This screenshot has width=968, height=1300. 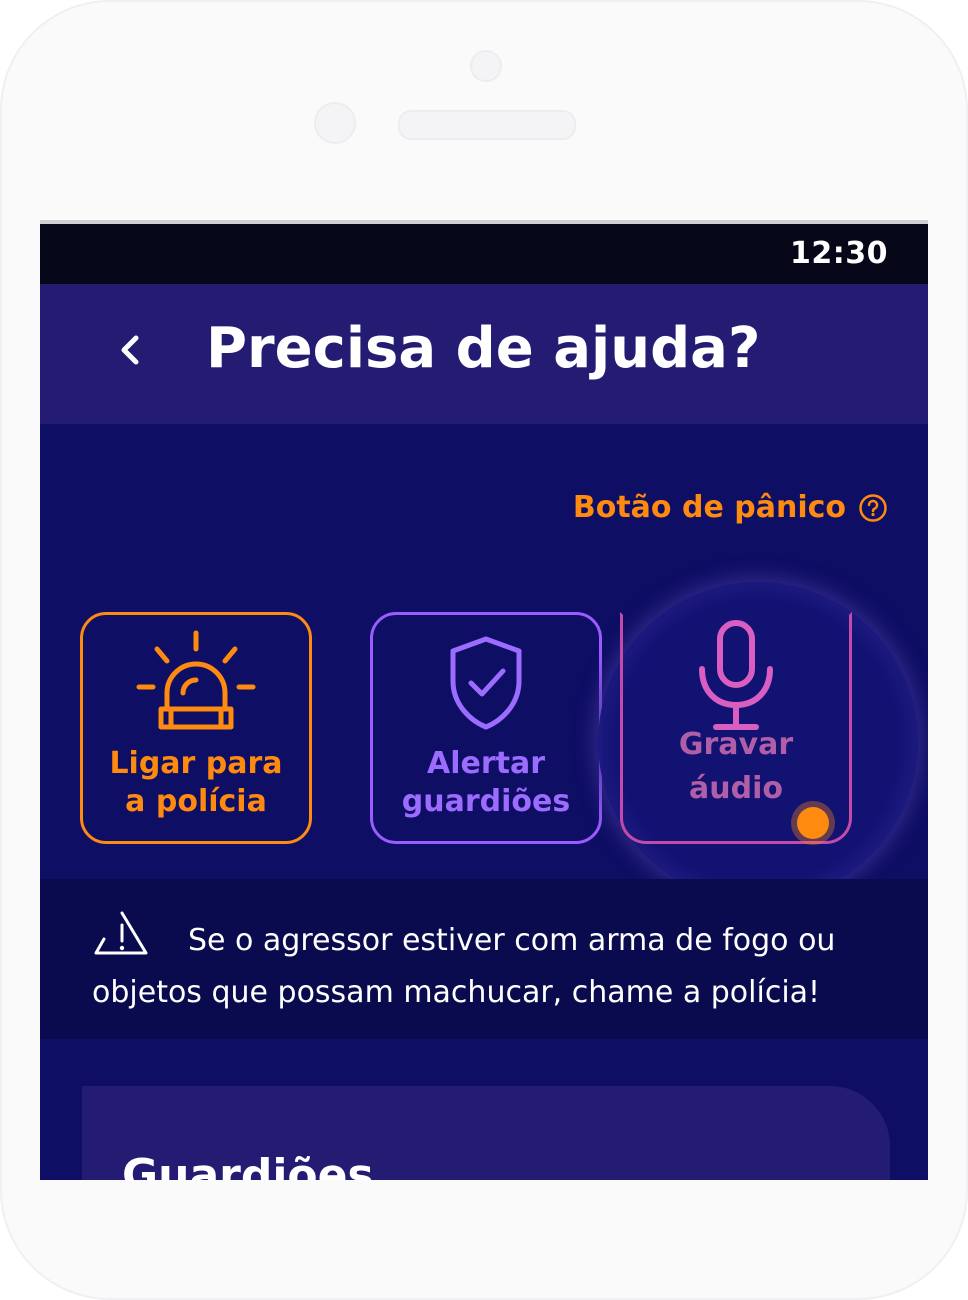 What do you see at coordinates (130, 350) in the screenshot?
I see `chevron-left-icon` at bounding box center [130, 350].